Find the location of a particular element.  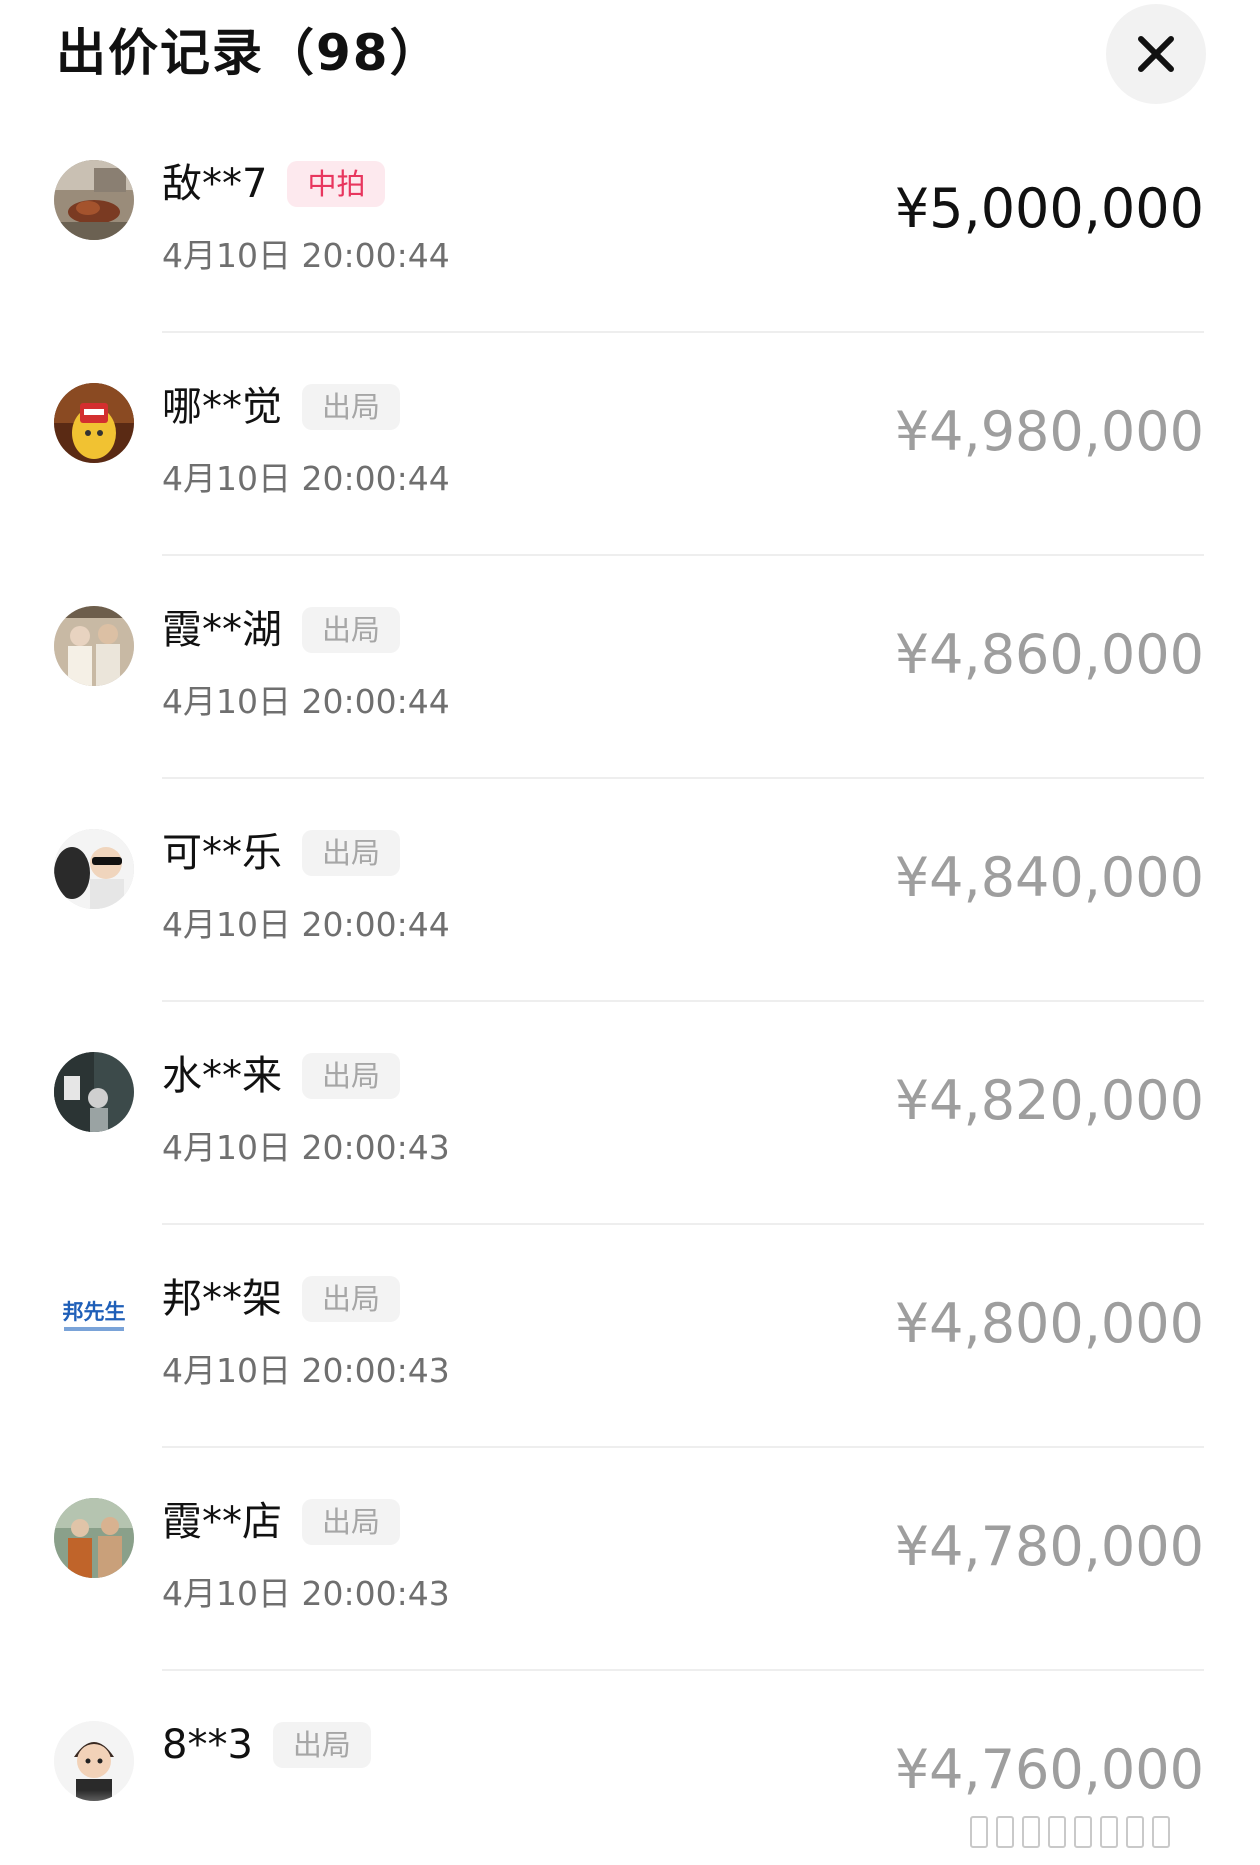

avatar: 邦先生 is located at coordinates (94, 1315).